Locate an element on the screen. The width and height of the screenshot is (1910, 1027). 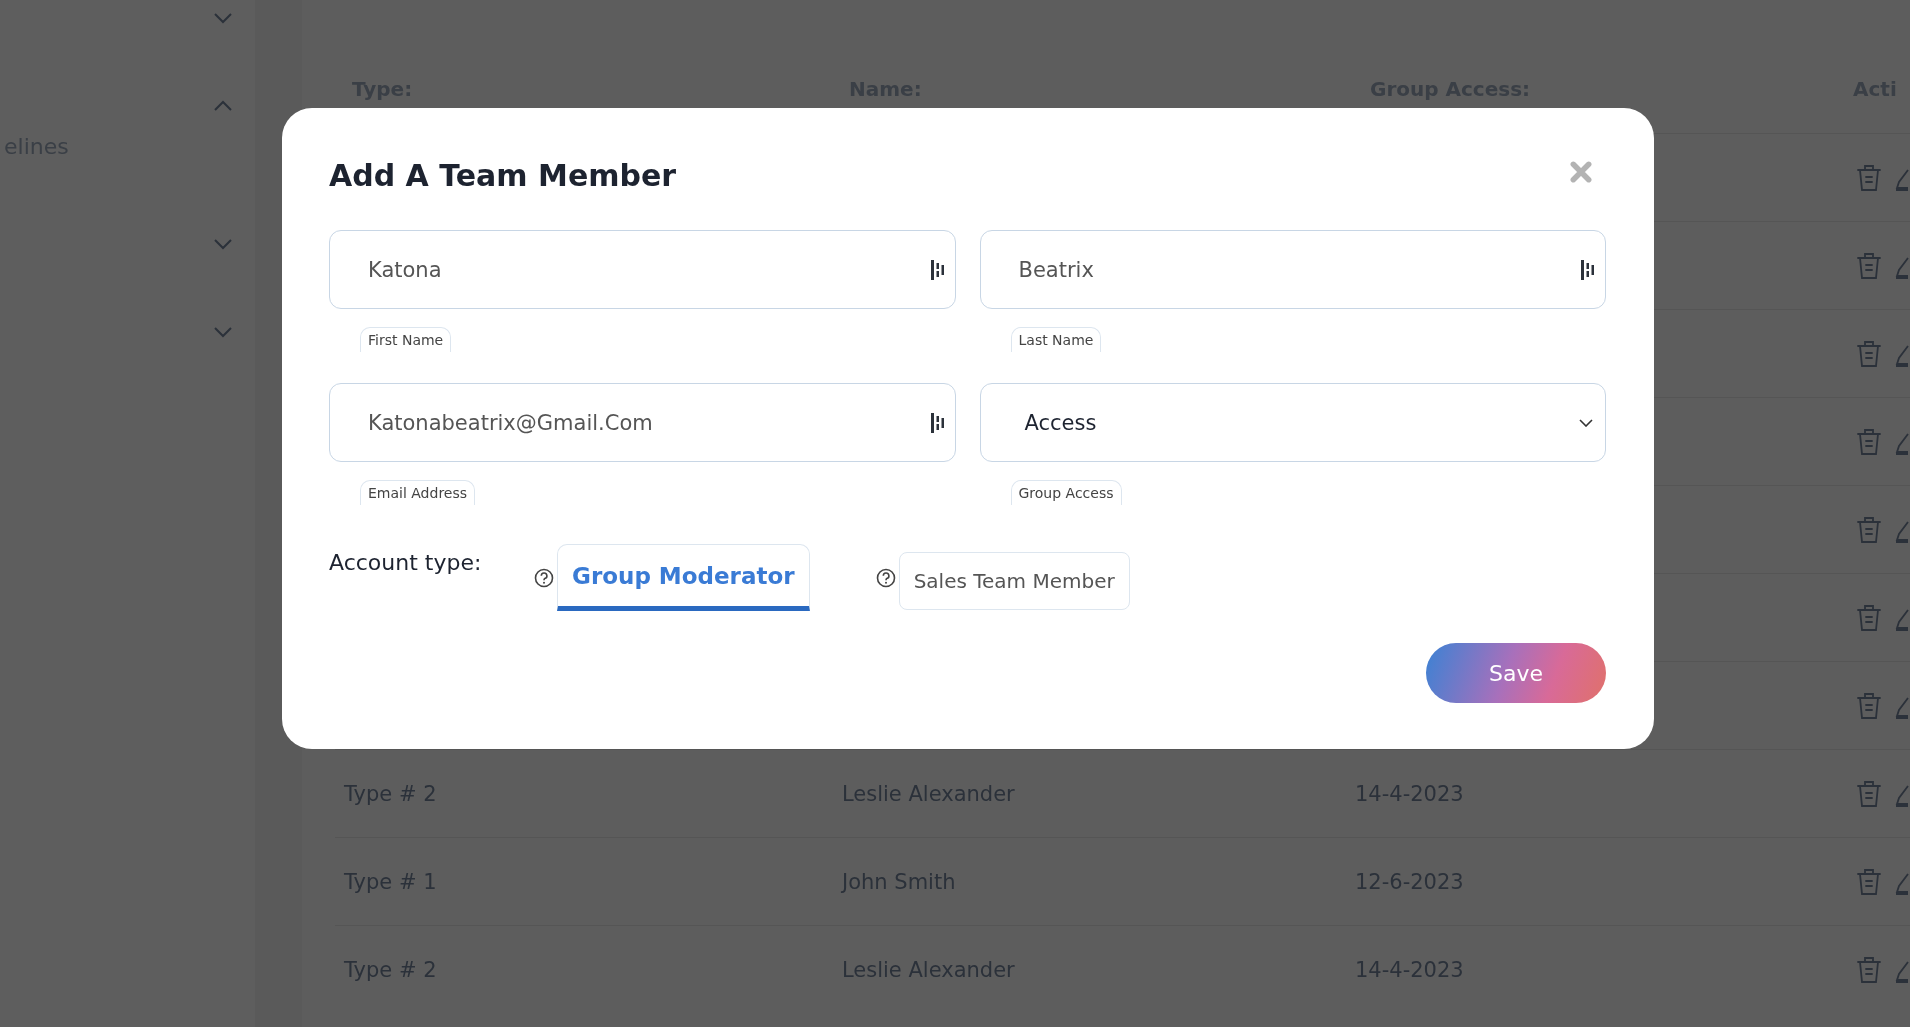
dialog-title: Add A Team Member is located at coordinates (503, 175).